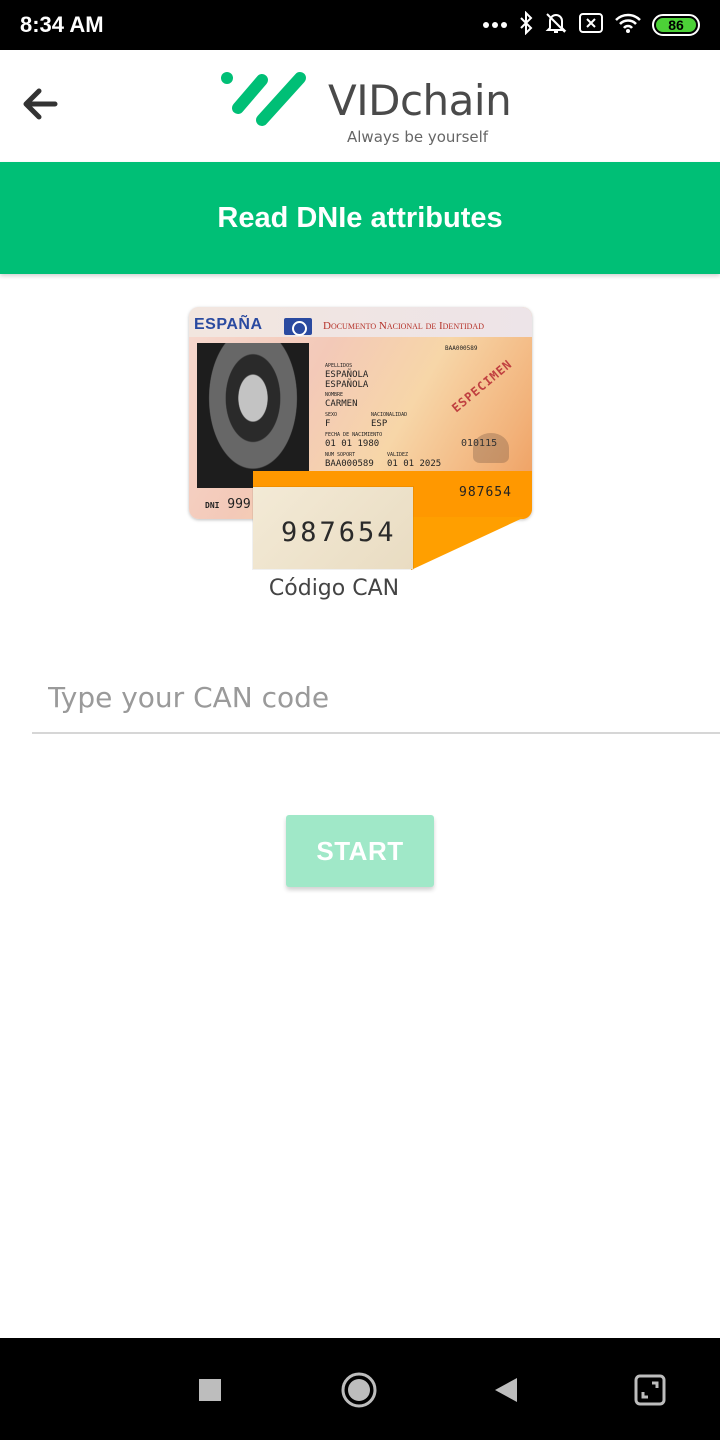 This screenshot has height=1440, width=720. I want to click on notifications-off-icon, so click(556, 25).